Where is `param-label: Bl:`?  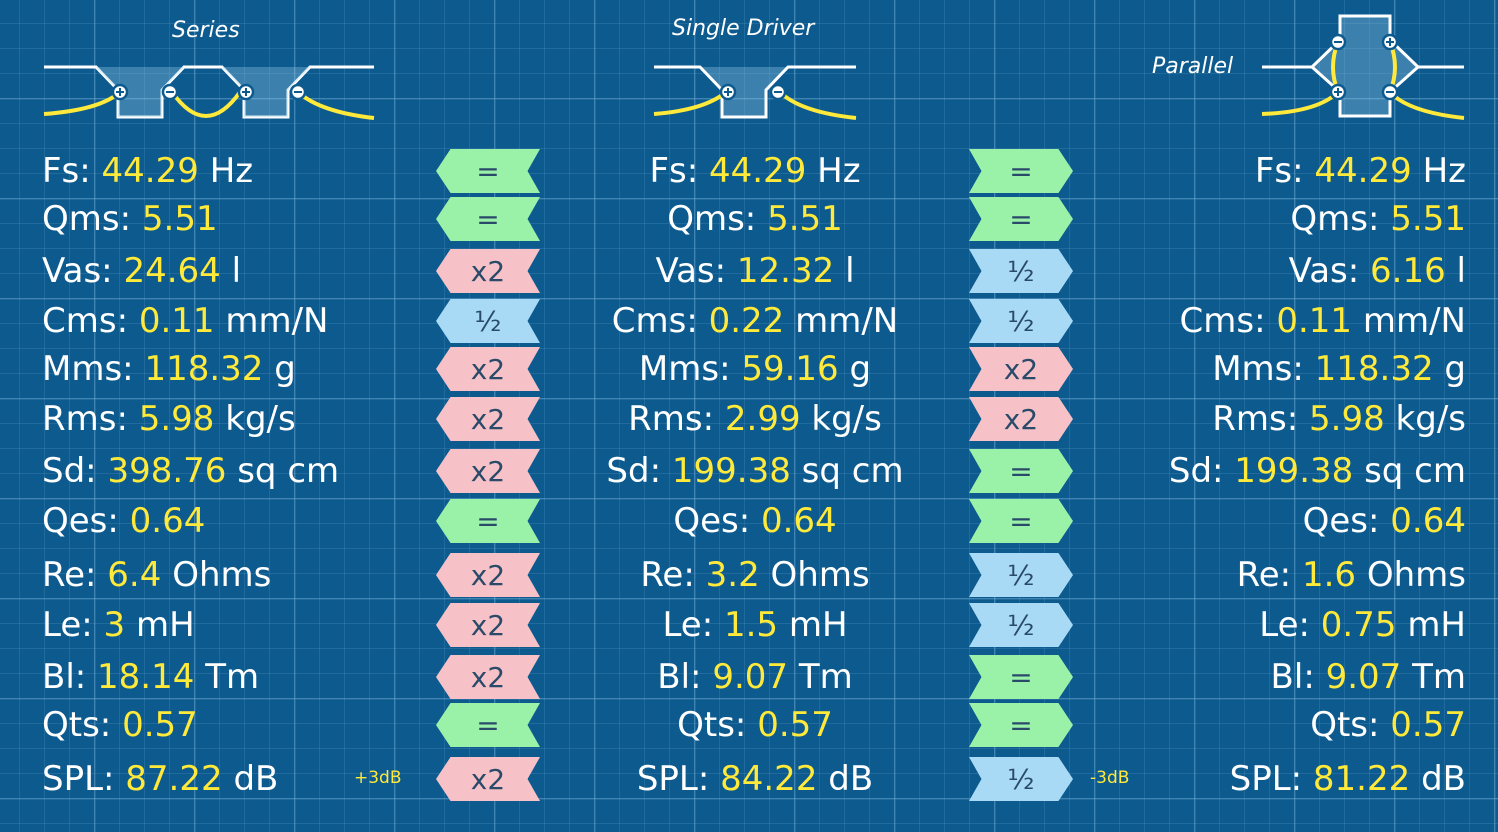
param-label: Bl: is located at coordinates (1292, 677).